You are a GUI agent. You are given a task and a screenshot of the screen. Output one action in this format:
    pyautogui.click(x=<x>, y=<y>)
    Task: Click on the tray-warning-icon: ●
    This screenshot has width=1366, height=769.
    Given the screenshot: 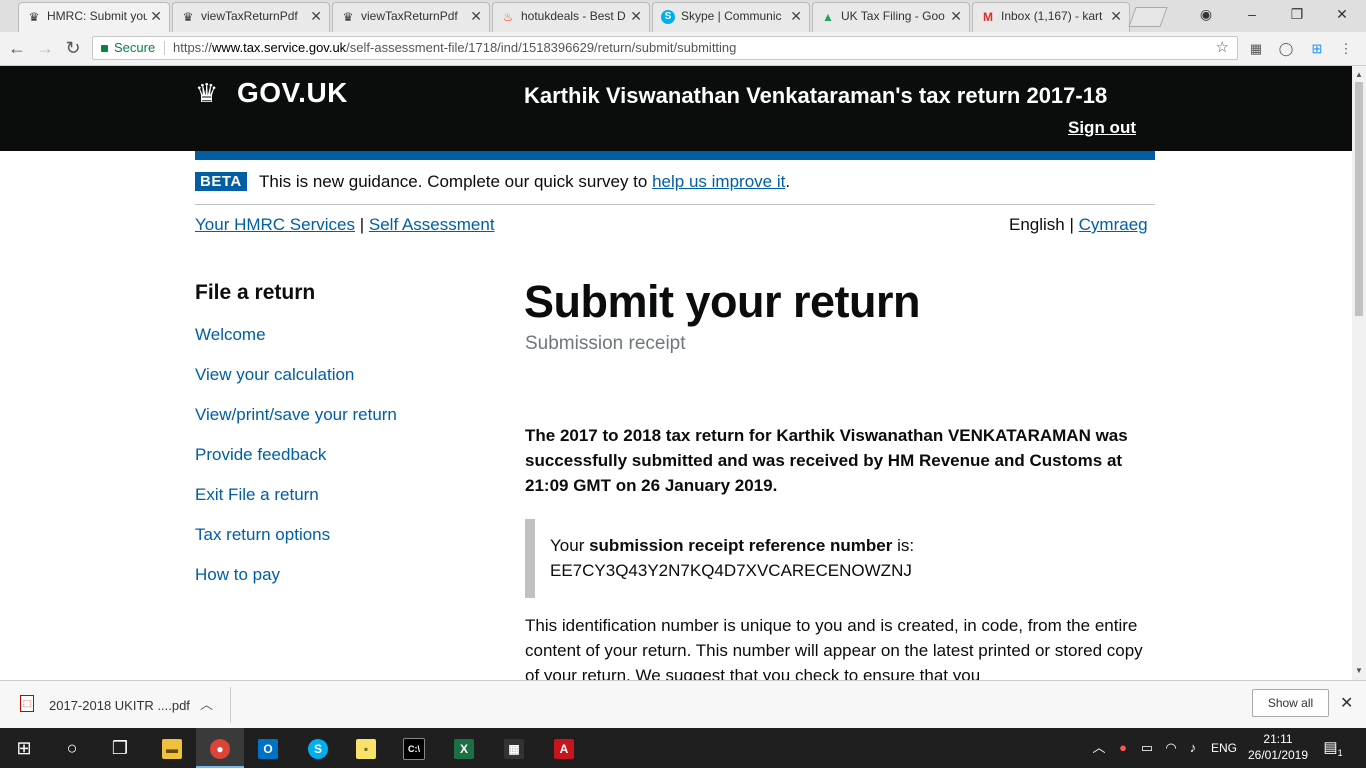 What is the action you would take?
    pyautogui.click(x=1123, y=748)
    